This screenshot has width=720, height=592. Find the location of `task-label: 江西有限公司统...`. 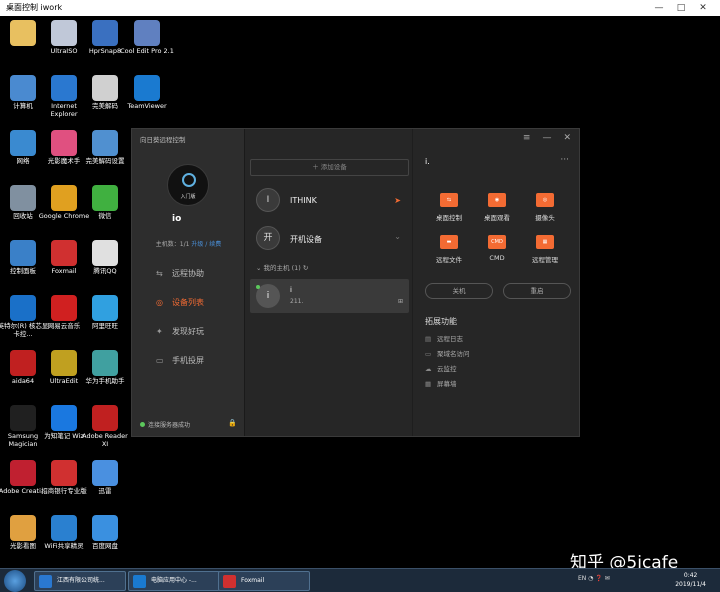

task-label: 江西有限公司统... is located at coordinates (81, 580).